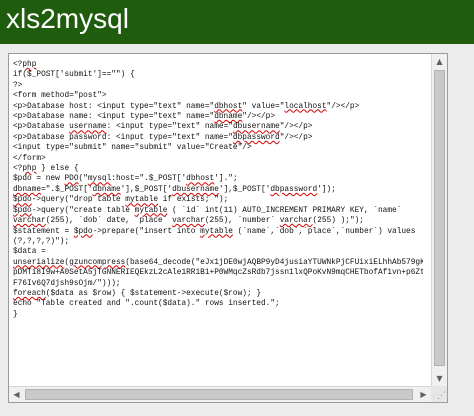  I want to click on code-line: F76Iv6Q7djsh9sOjm/")));, so click(67, 284).